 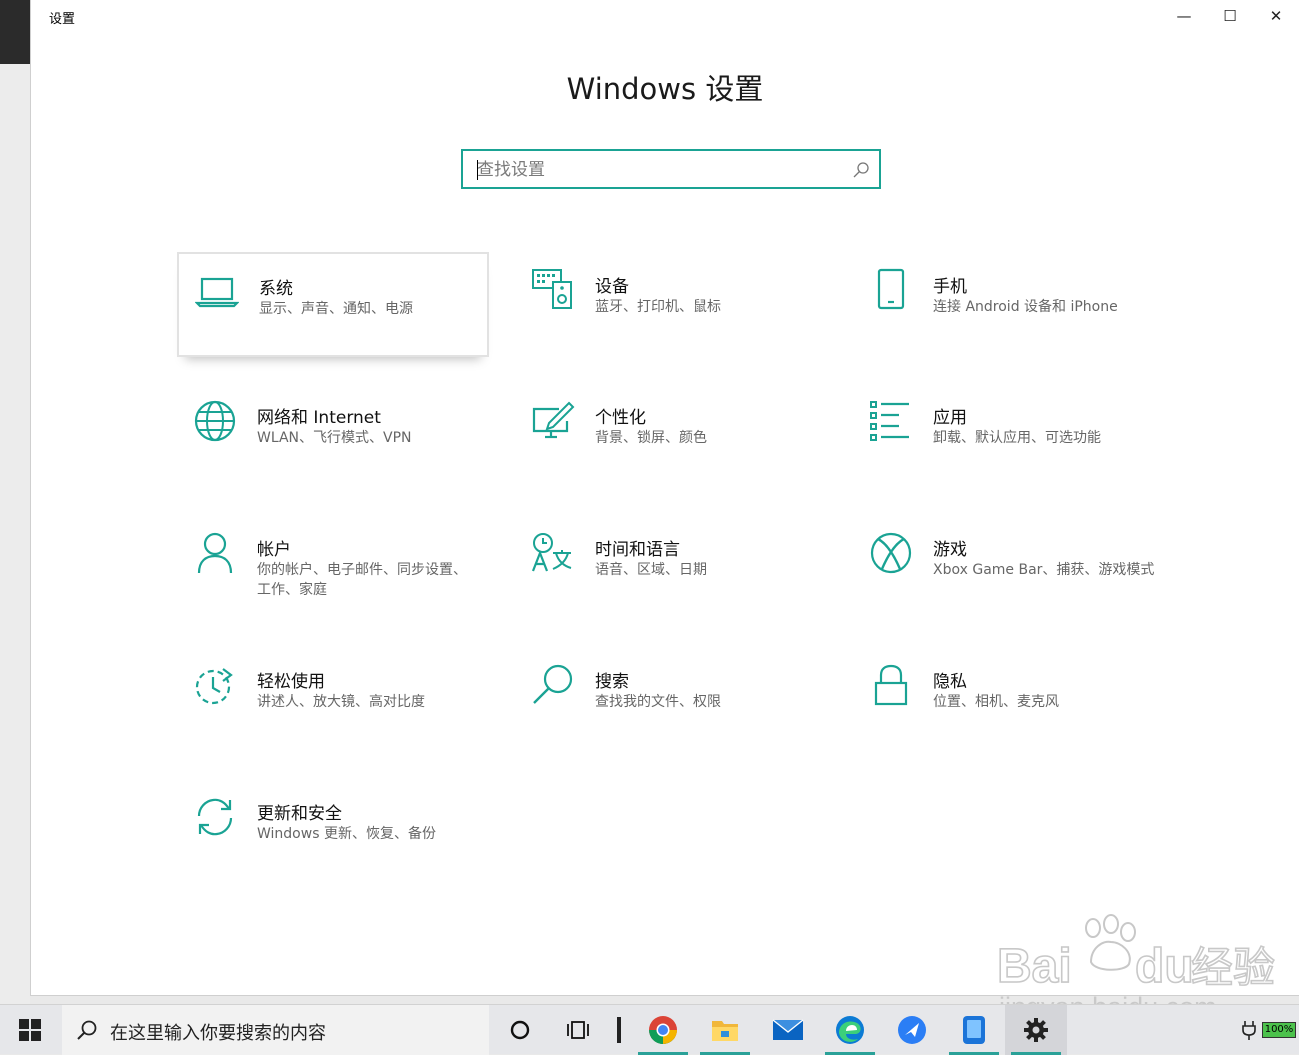 What do you see at coordinates (215, 553) in the screenshot?
I see `person-icon` at bounding box center [215, 553].